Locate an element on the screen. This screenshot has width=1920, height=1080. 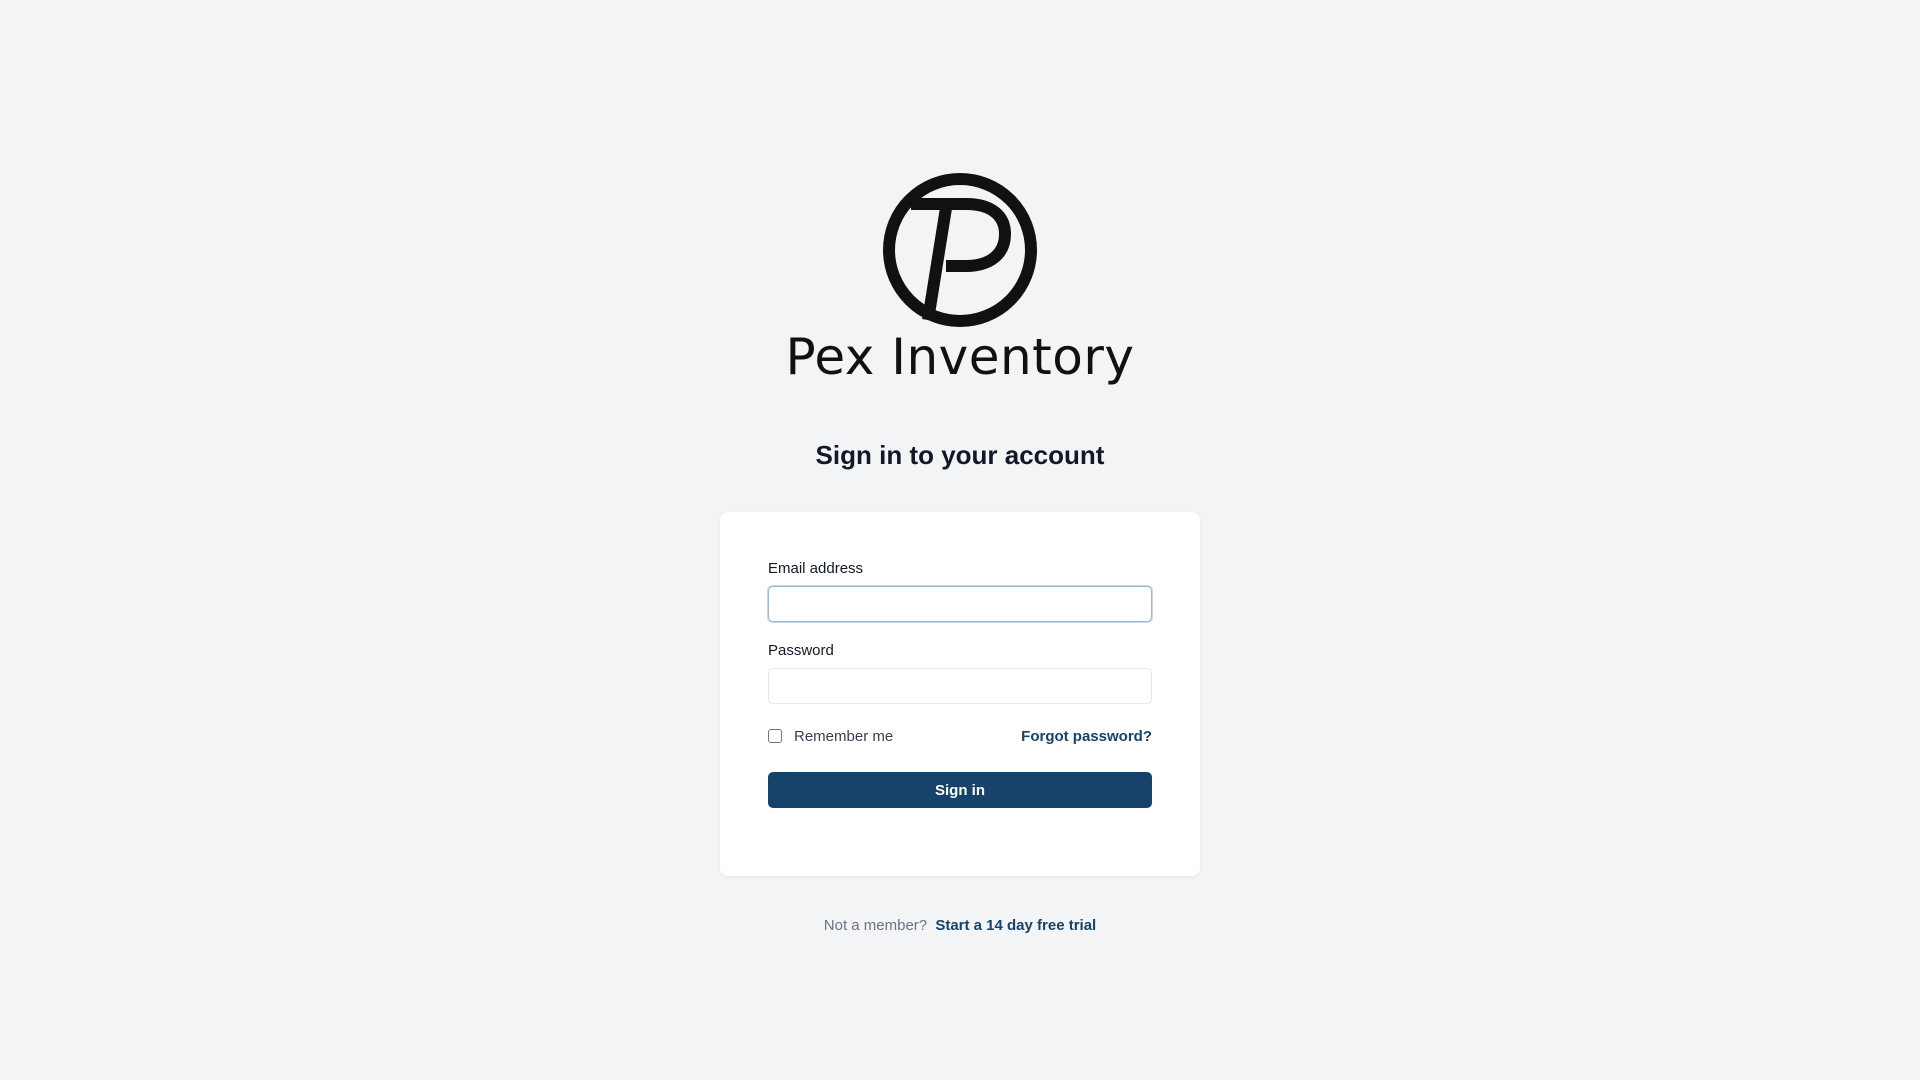
sign-in-button: Sign in is located at coordinates (960, 790).